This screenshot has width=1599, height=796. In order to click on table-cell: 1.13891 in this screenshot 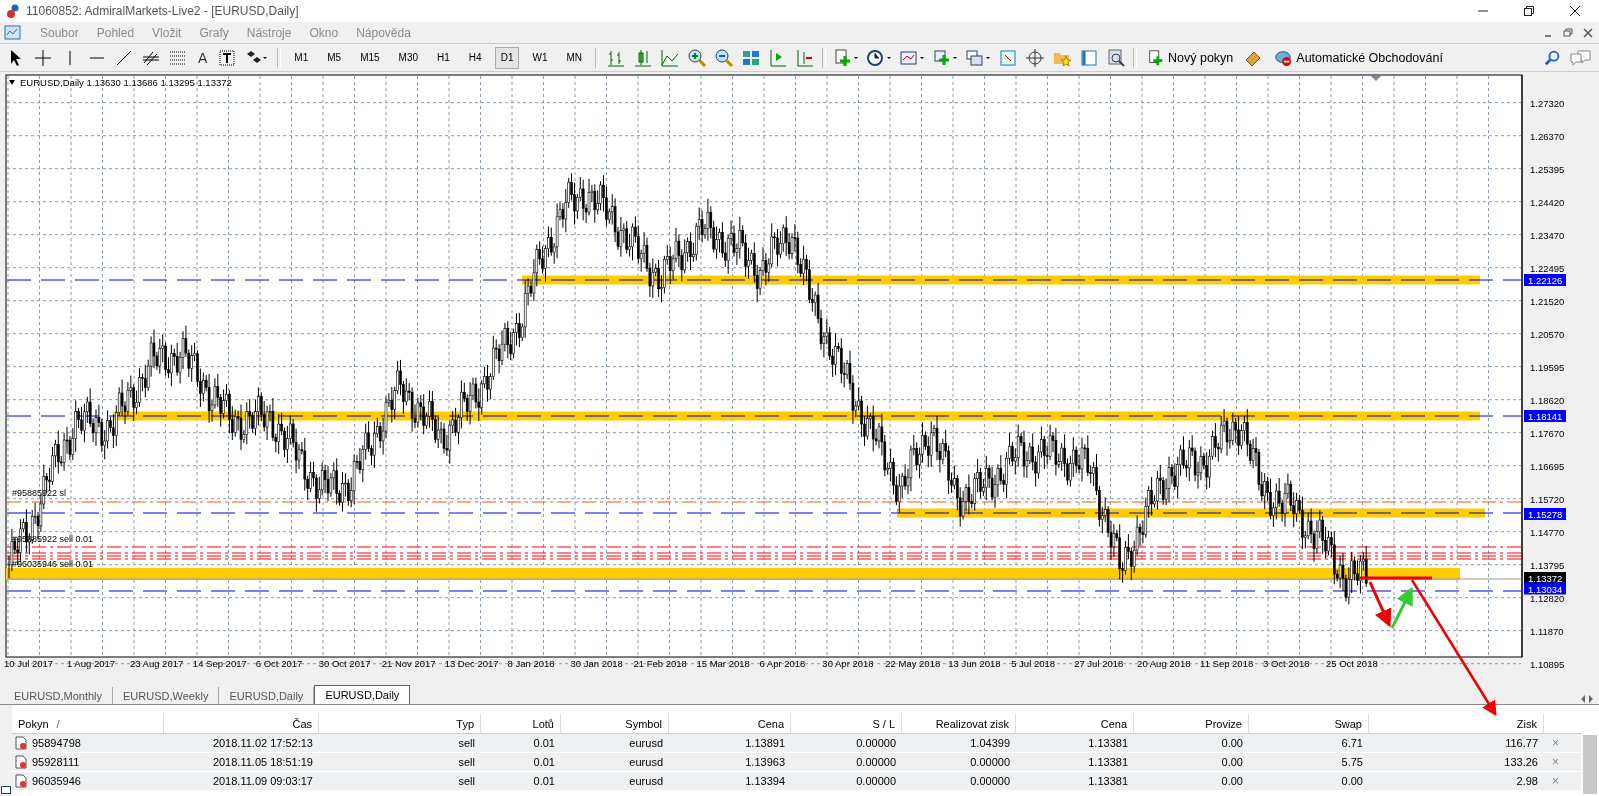, I will do `click(765, 743)`.